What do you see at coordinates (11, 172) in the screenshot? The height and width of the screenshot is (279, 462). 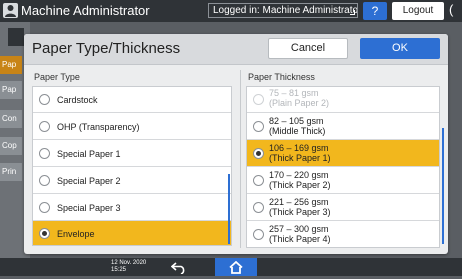 I see `background-tab-5: Prin` at bounding box center [11, 172].